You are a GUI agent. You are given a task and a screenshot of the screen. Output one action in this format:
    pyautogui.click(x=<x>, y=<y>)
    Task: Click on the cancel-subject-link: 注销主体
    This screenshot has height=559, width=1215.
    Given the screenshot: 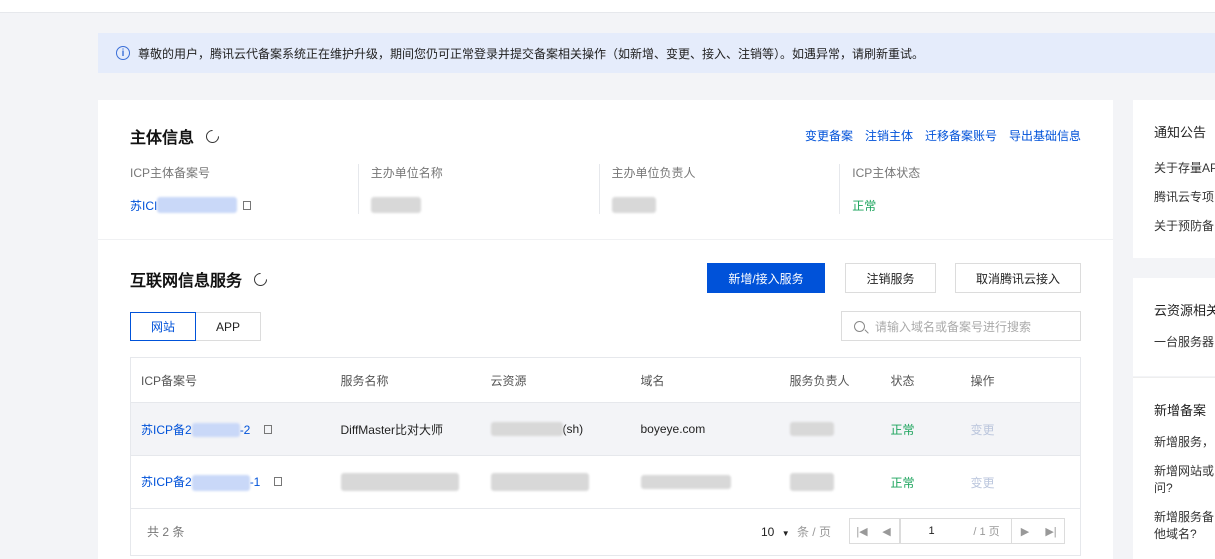 What is the action you would take?
    pyautogui.click(x=889, y=135)
    